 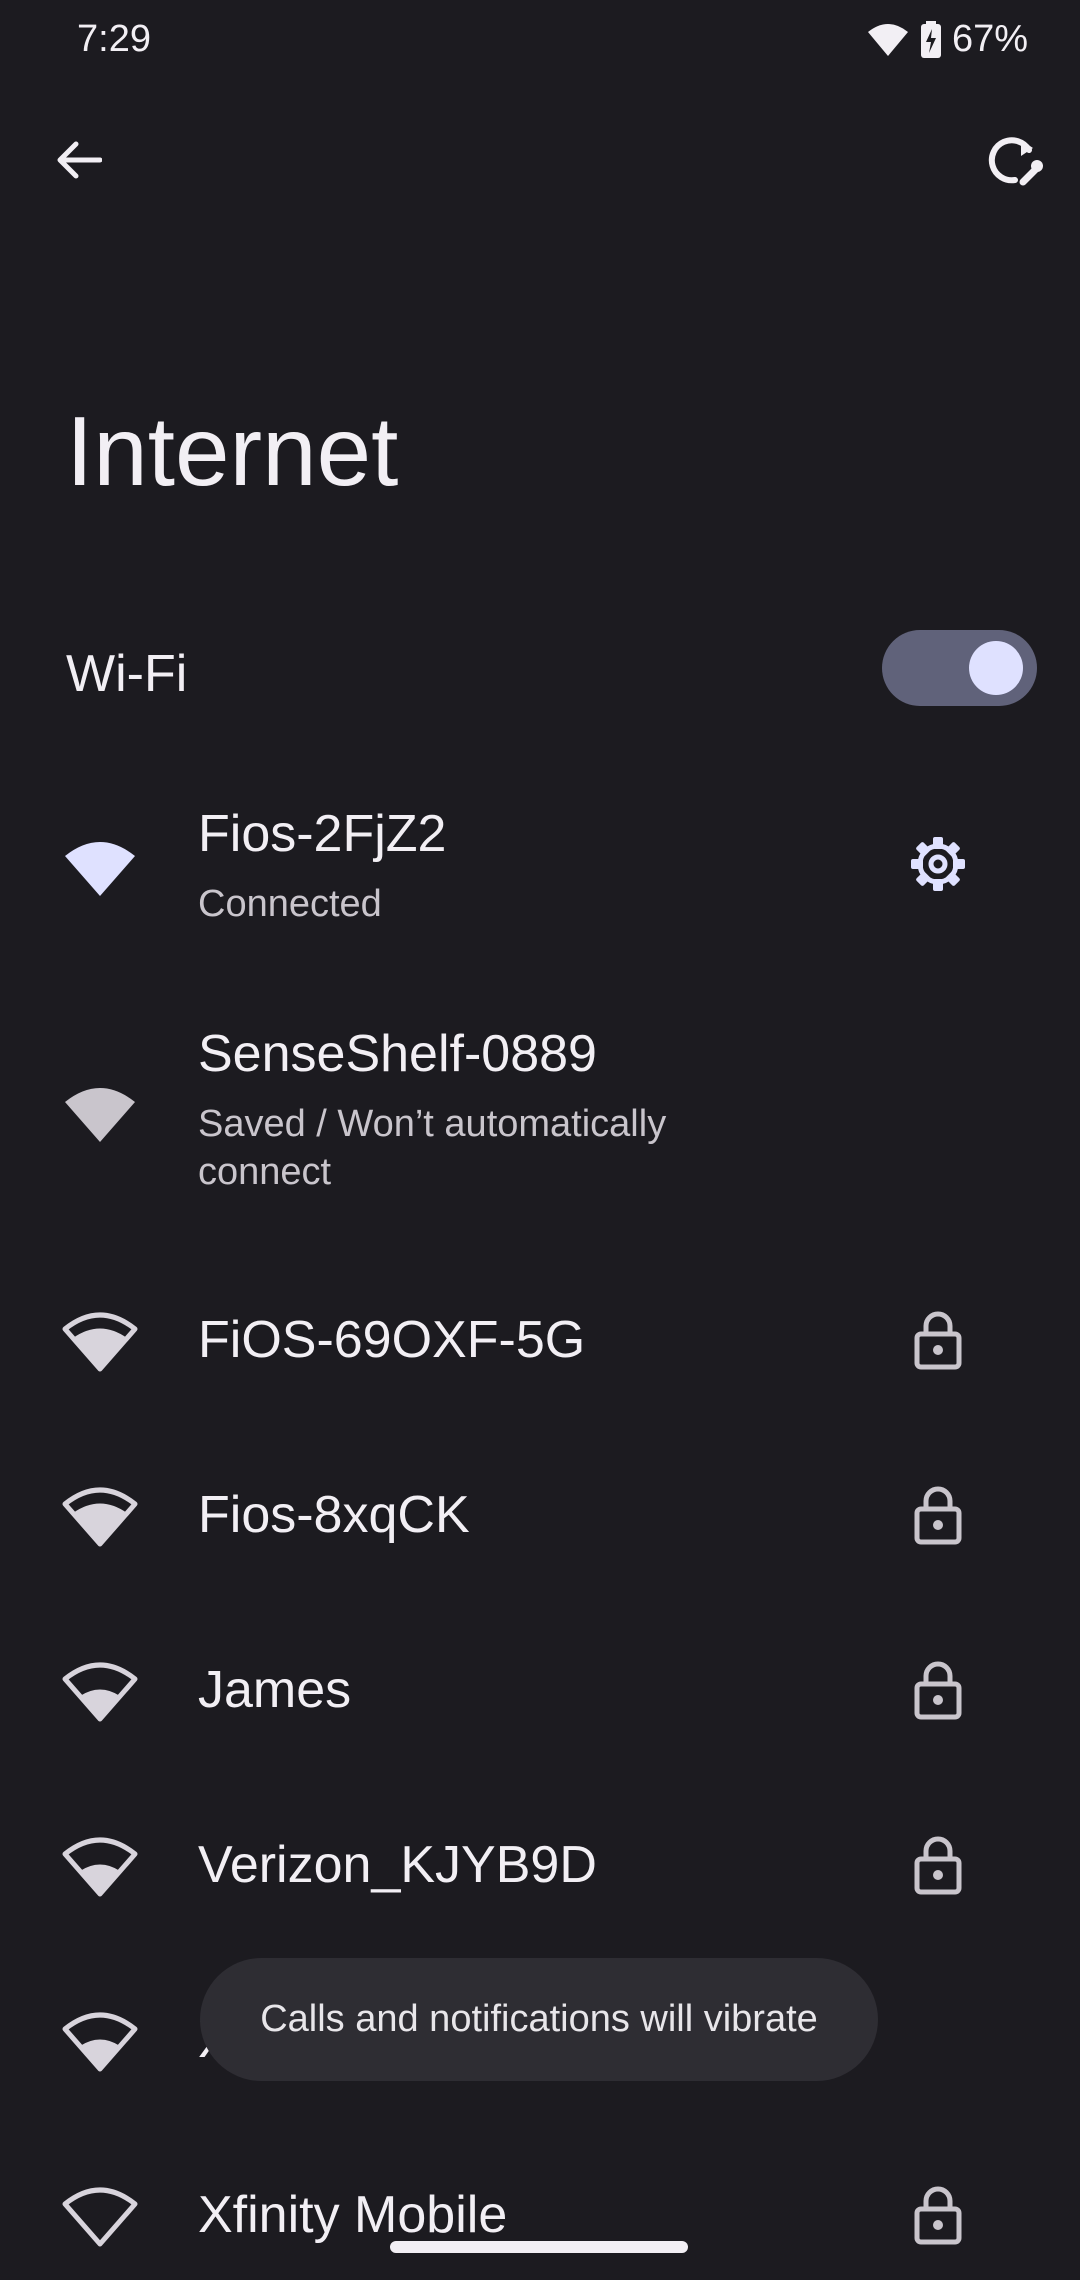 I want to click on network-name: Xfinity Mobile, so click(x=353, y=2215).